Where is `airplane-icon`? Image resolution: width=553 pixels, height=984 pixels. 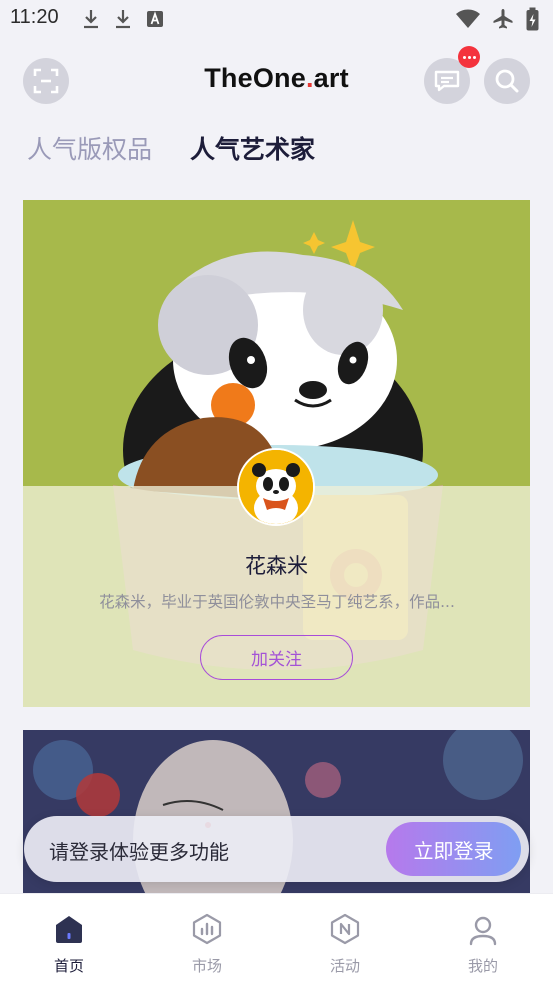
airplane-icon is located at coordinates (503, 19).